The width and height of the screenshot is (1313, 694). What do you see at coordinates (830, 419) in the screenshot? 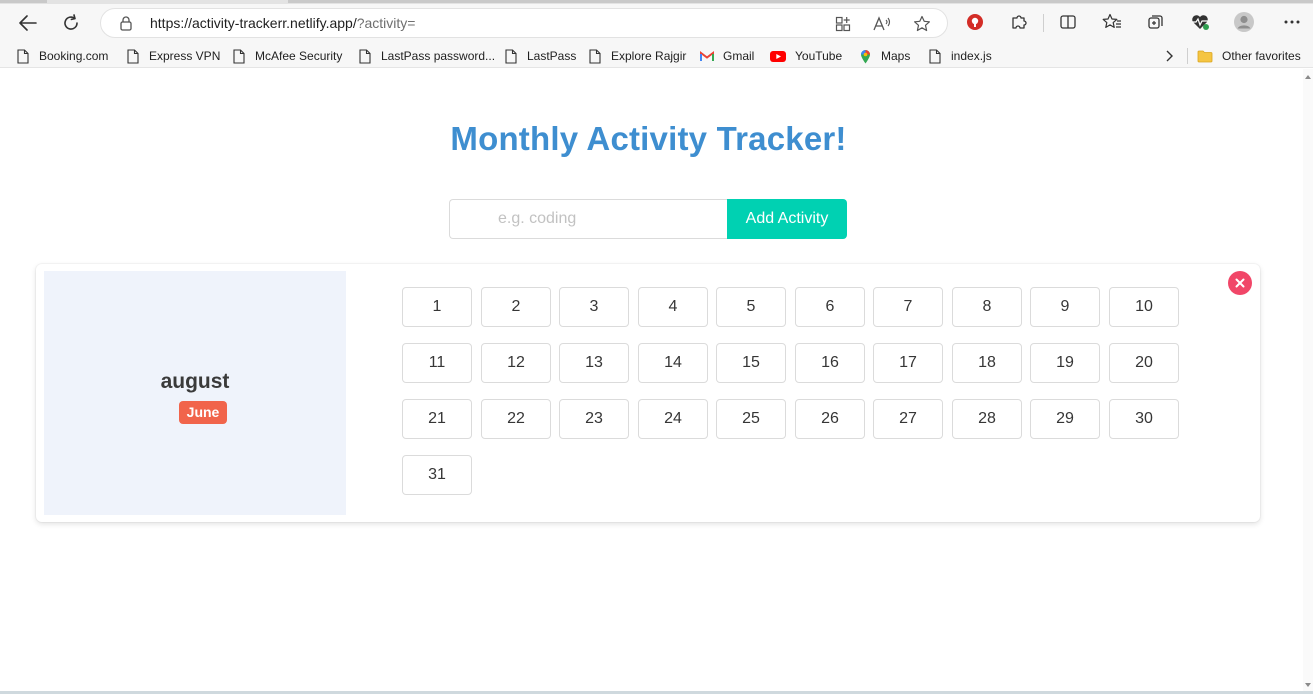
I see `day-button: 26` at bounding box center [830, 419].